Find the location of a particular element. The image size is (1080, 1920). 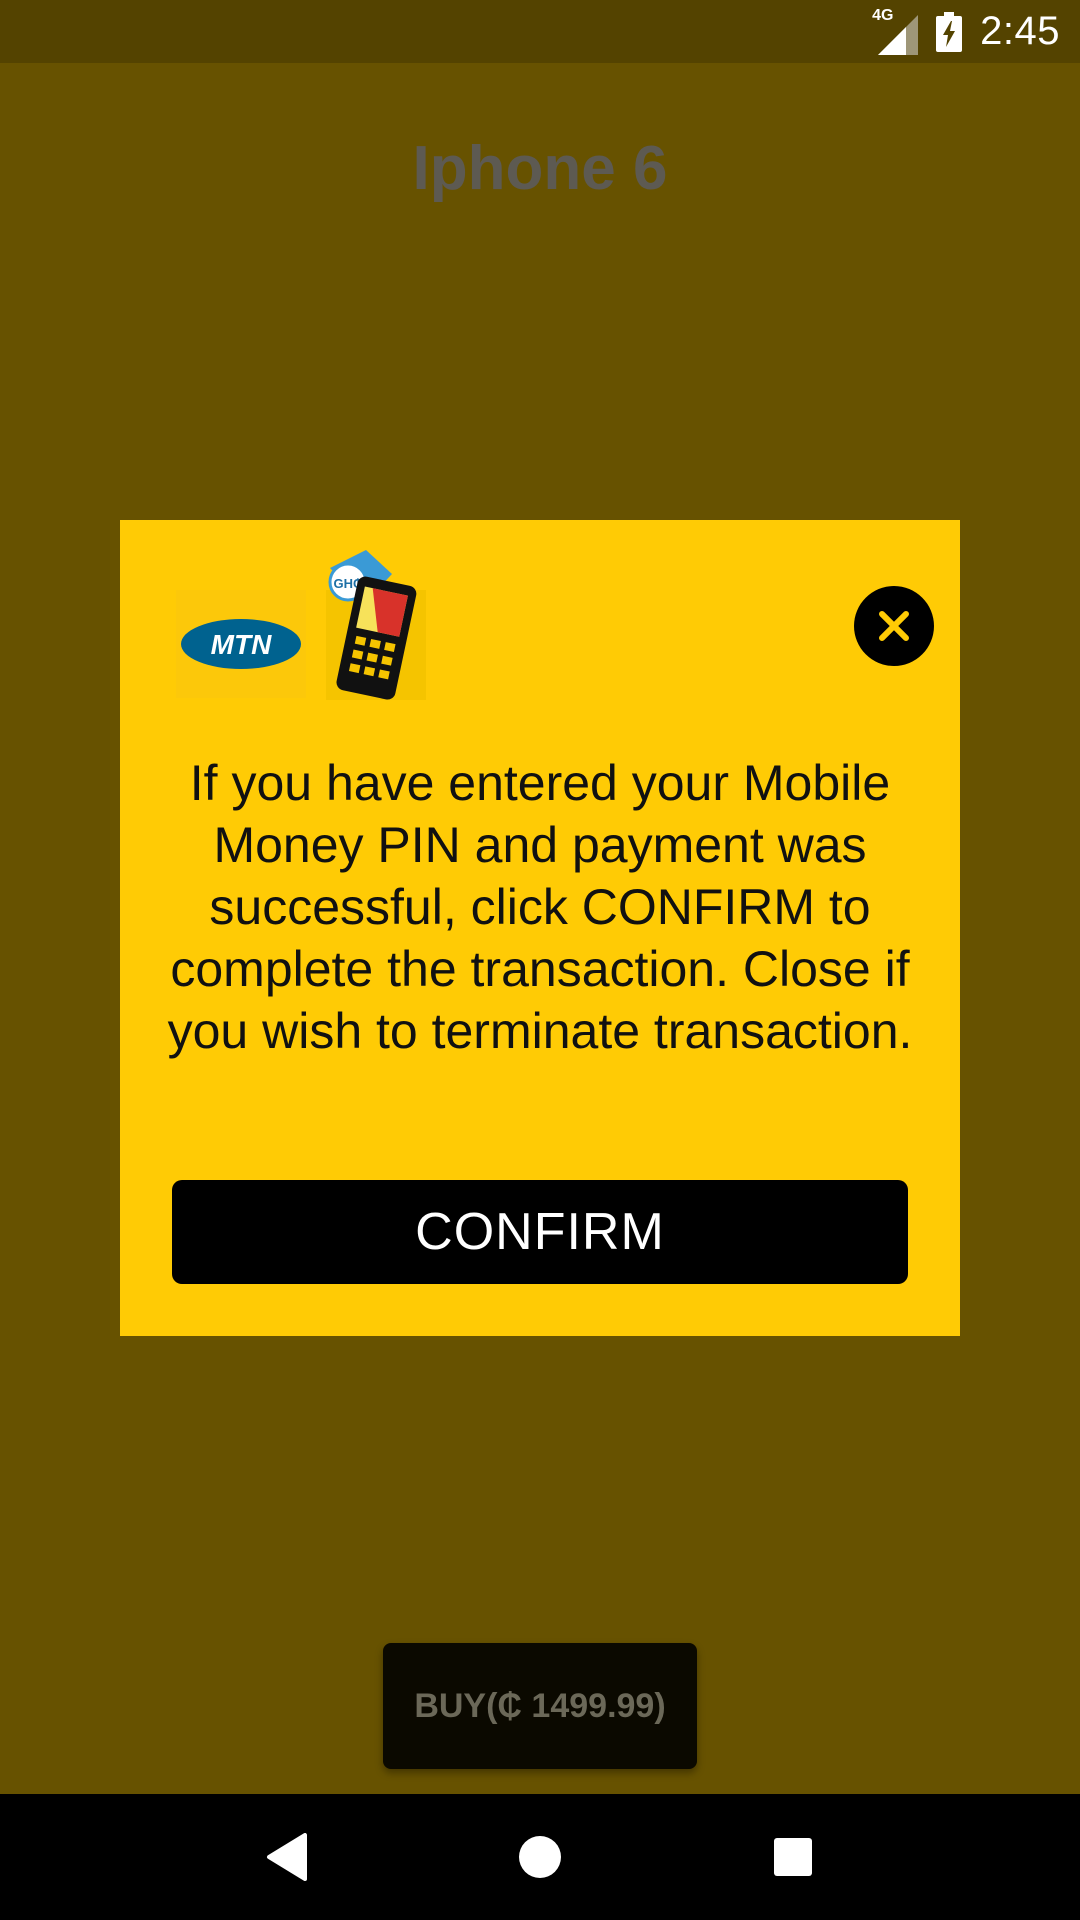

close-icon is located at coordinates (894, 626).